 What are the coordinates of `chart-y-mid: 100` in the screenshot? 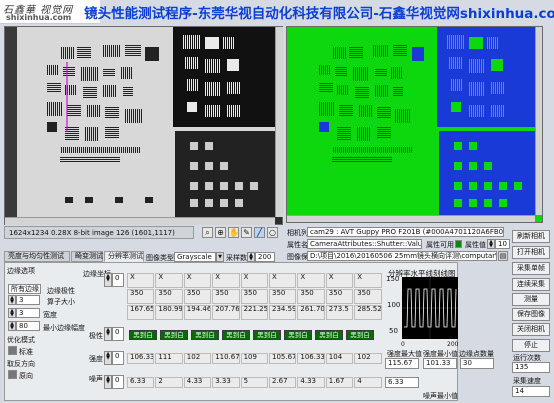 It's located at (394, 305).